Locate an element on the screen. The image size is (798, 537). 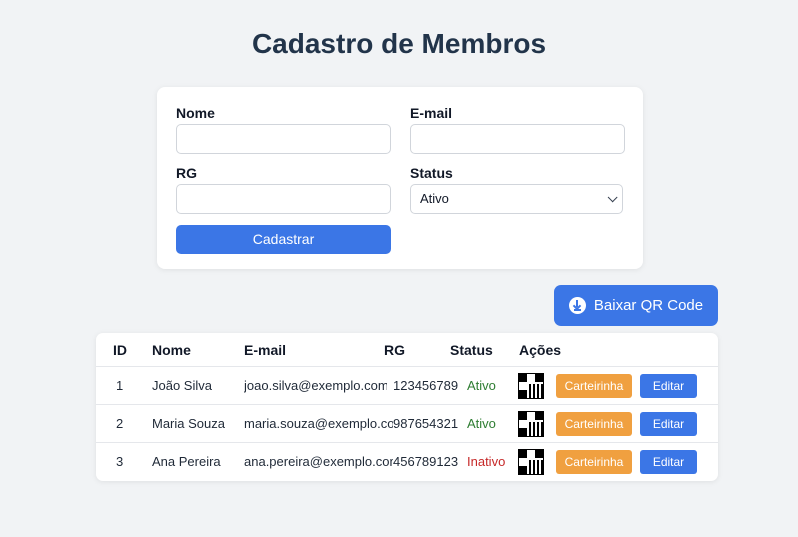
header-nome: Nome is located at coordinates (171, 350).